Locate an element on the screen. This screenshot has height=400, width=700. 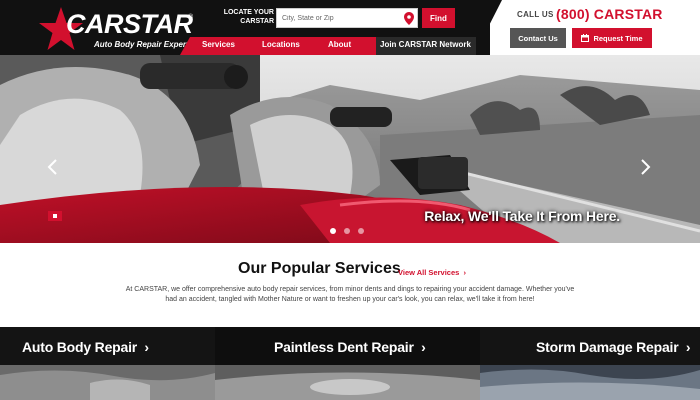
nav-item-locations: Locations is located at coordinates (281, 44).